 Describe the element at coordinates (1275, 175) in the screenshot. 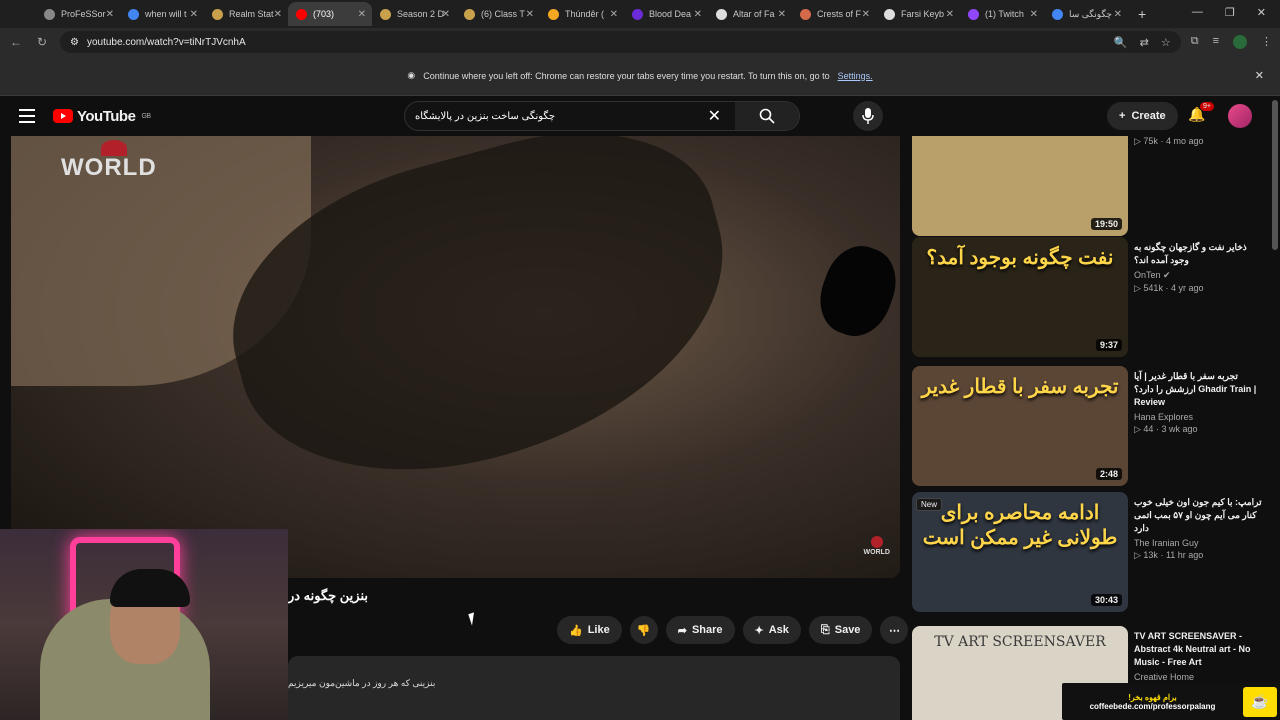

I see `page-scrollbar` at that location.